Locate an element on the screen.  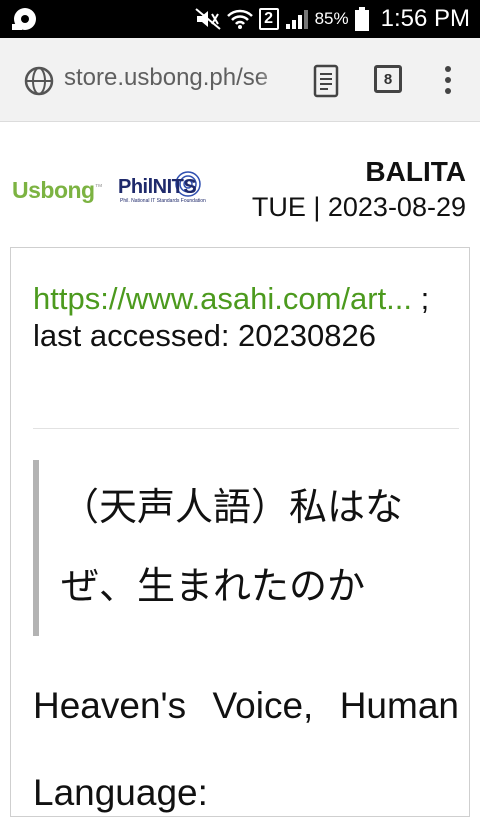
wifi-icon is located at coordinates (239, 19).